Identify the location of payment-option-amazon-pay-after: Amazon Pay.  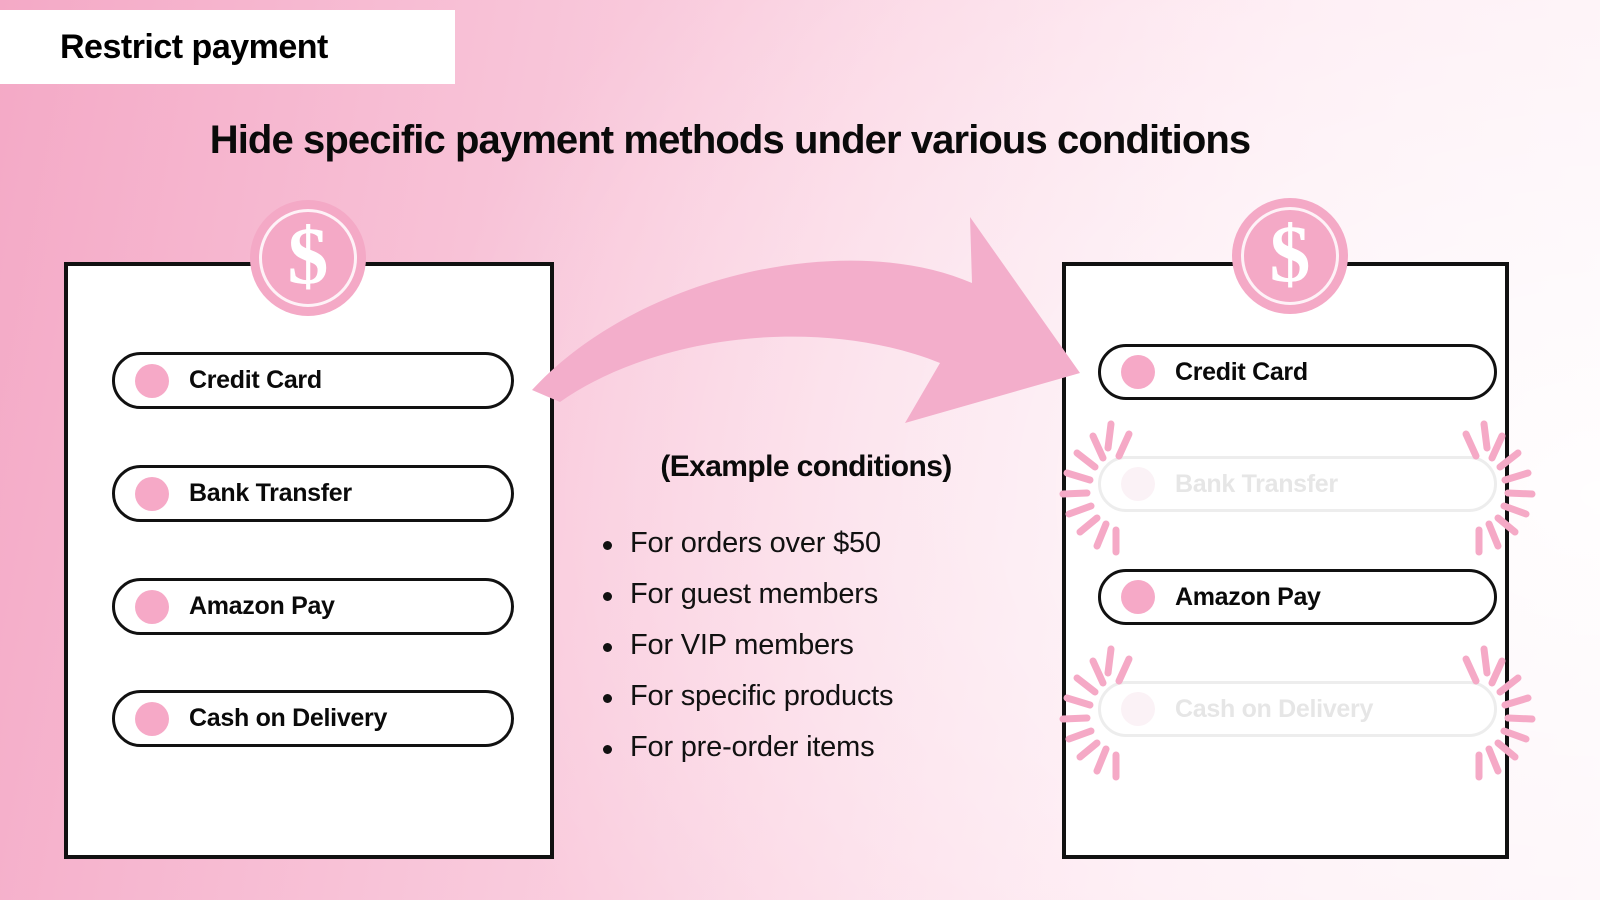
(1297, 597).